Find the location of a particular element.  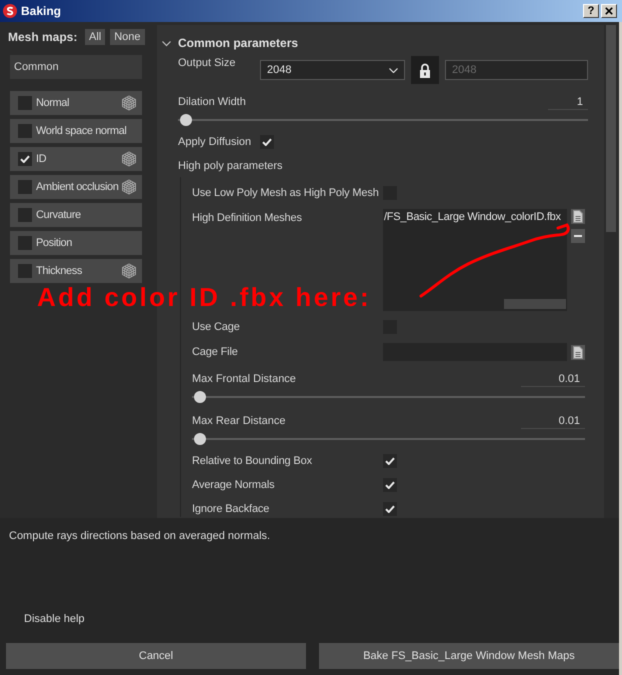

disable-help-button: Disable help is located at coordinates (54, 619).